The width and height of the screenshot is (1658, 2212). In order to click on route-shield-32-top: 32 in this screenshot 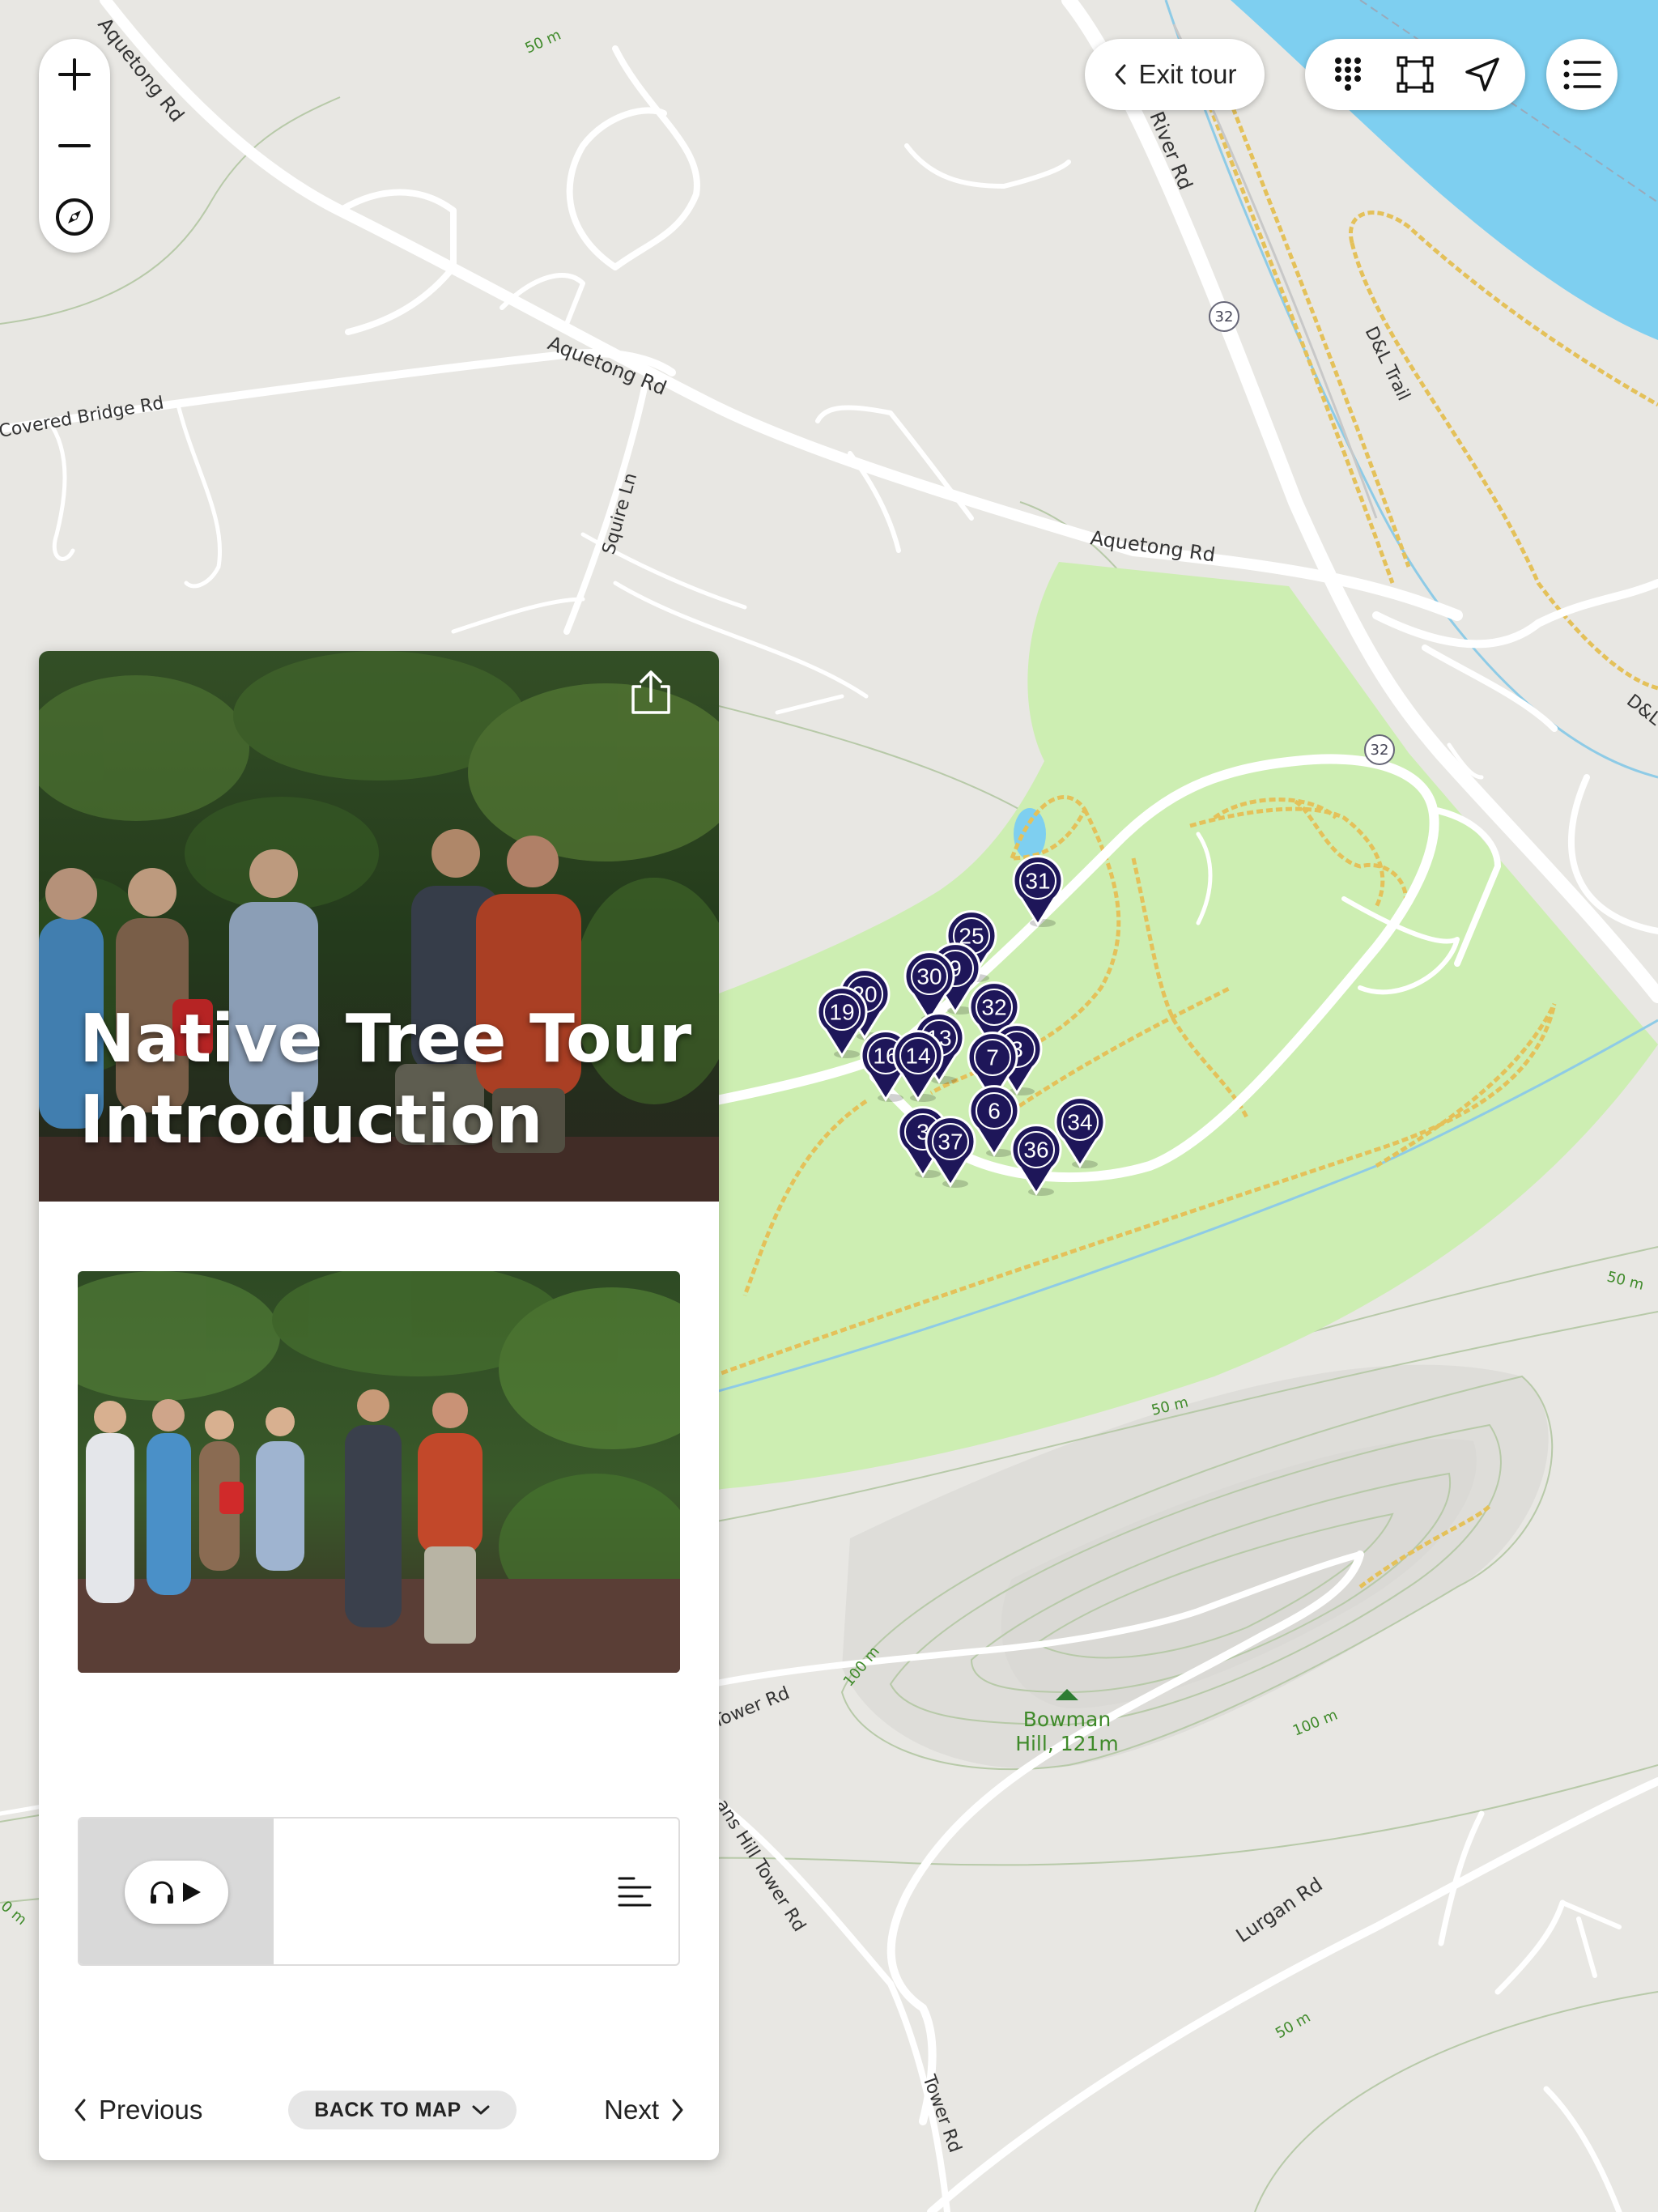, I will do `click(1224, 316)`.